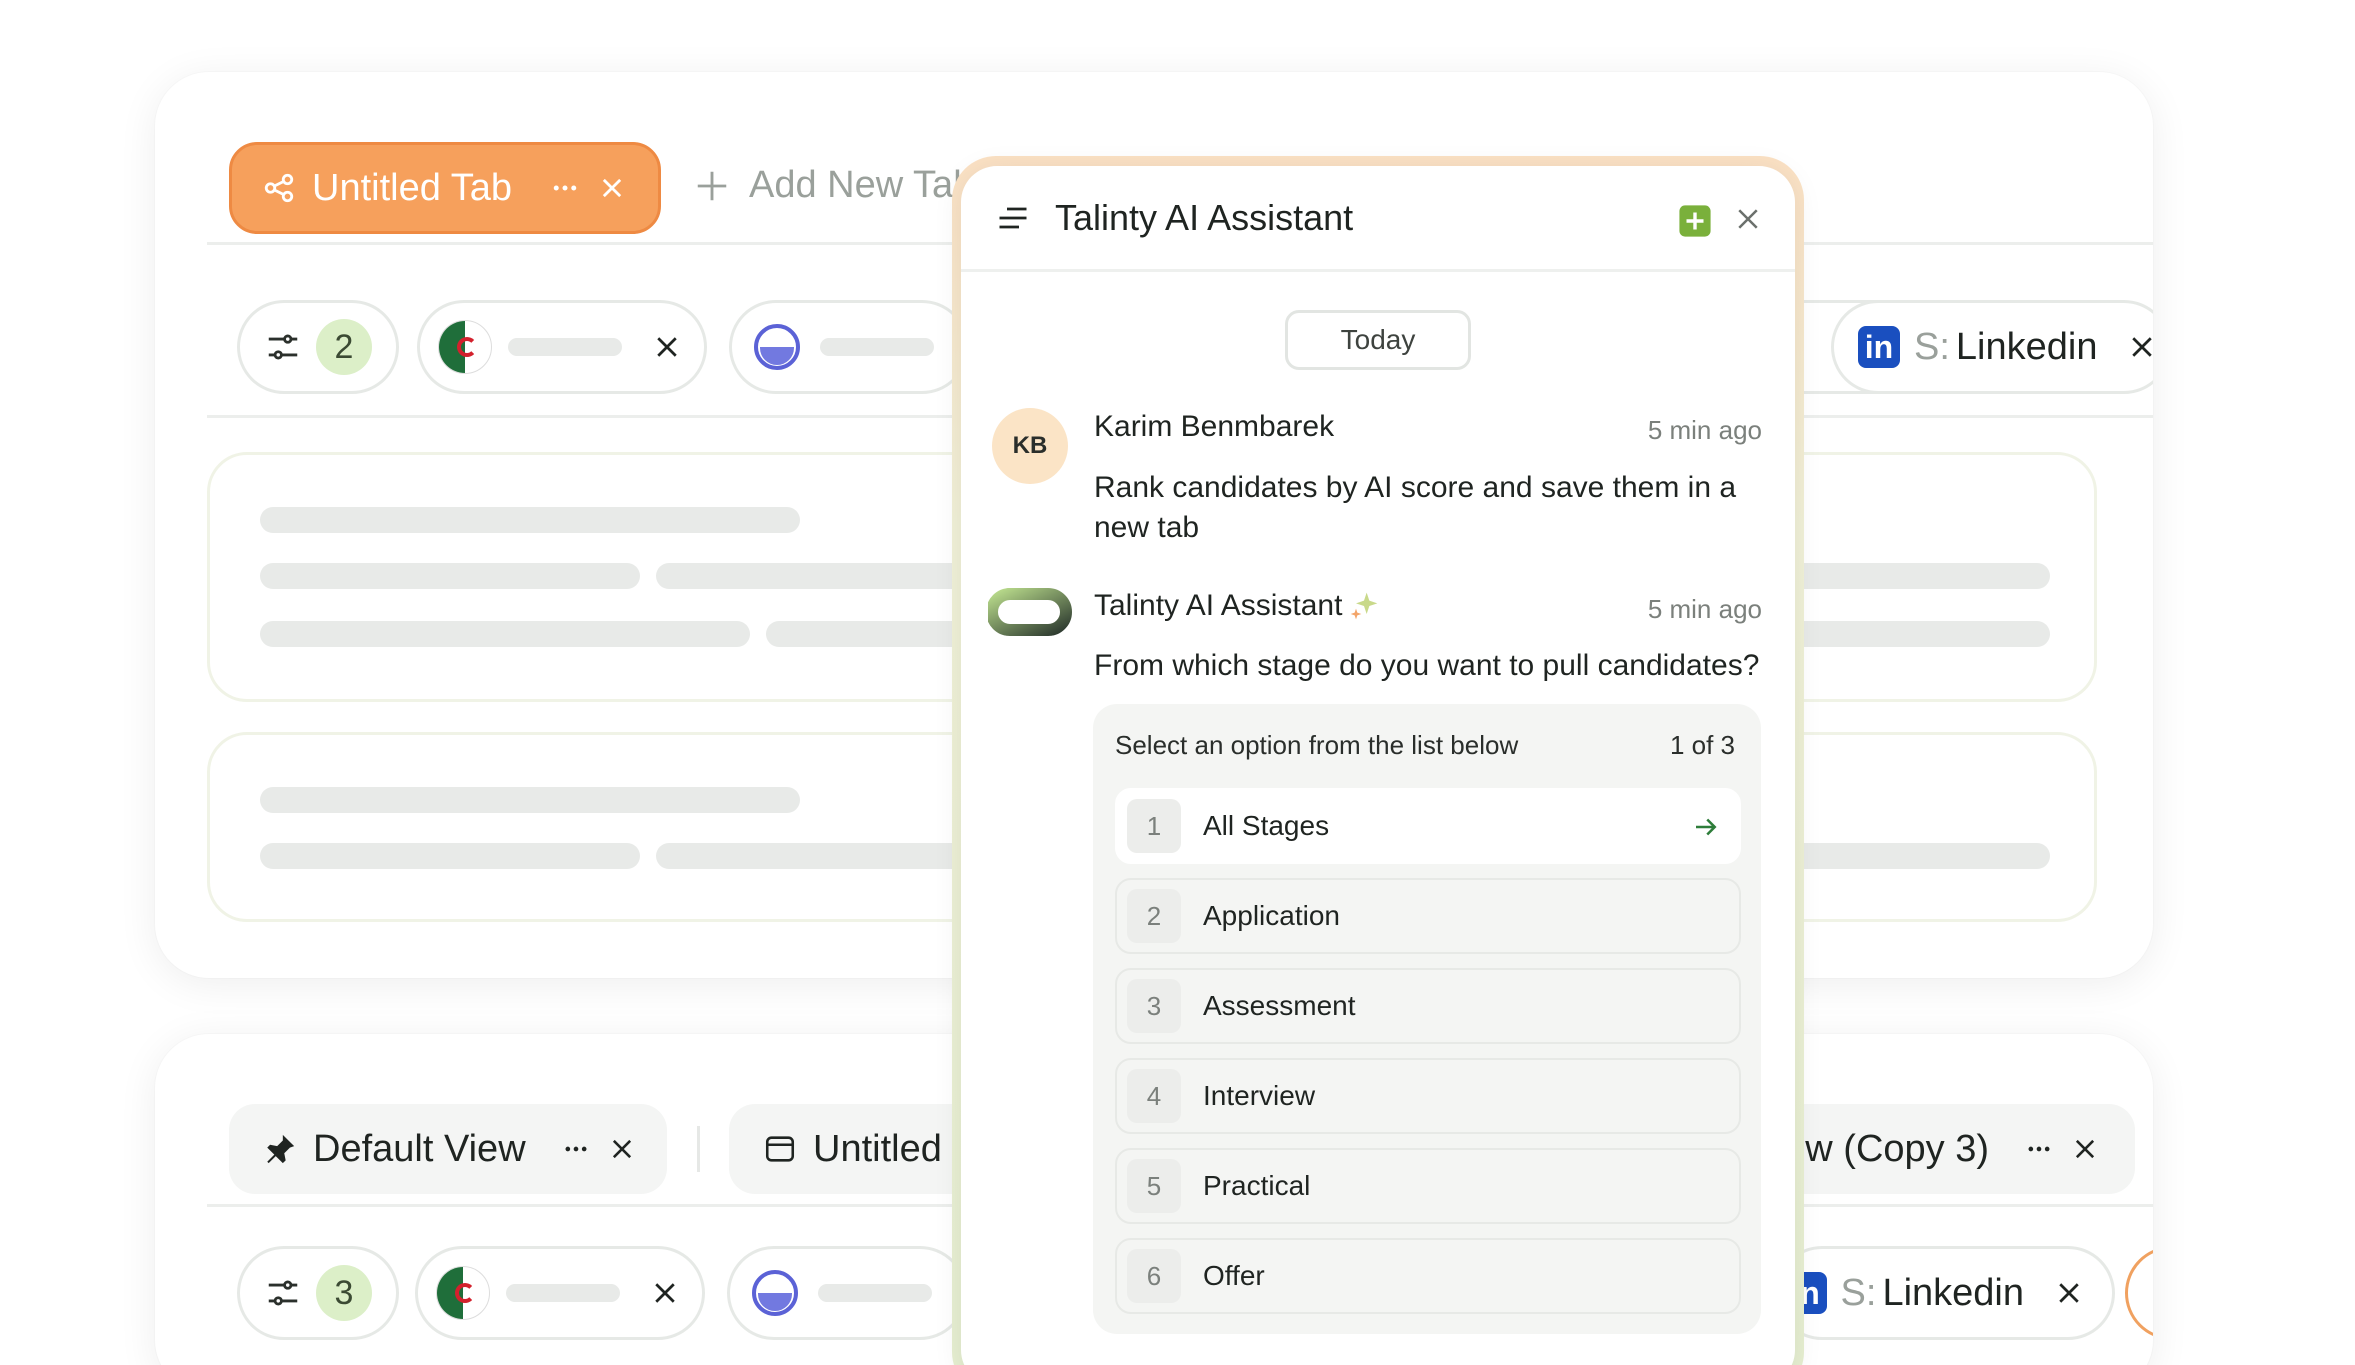 The width and height of the screenshot is (2355, 1365). Describe the element at coordinates (2139, 1293) in the screenshot. I see `add-filter-button` at that location.